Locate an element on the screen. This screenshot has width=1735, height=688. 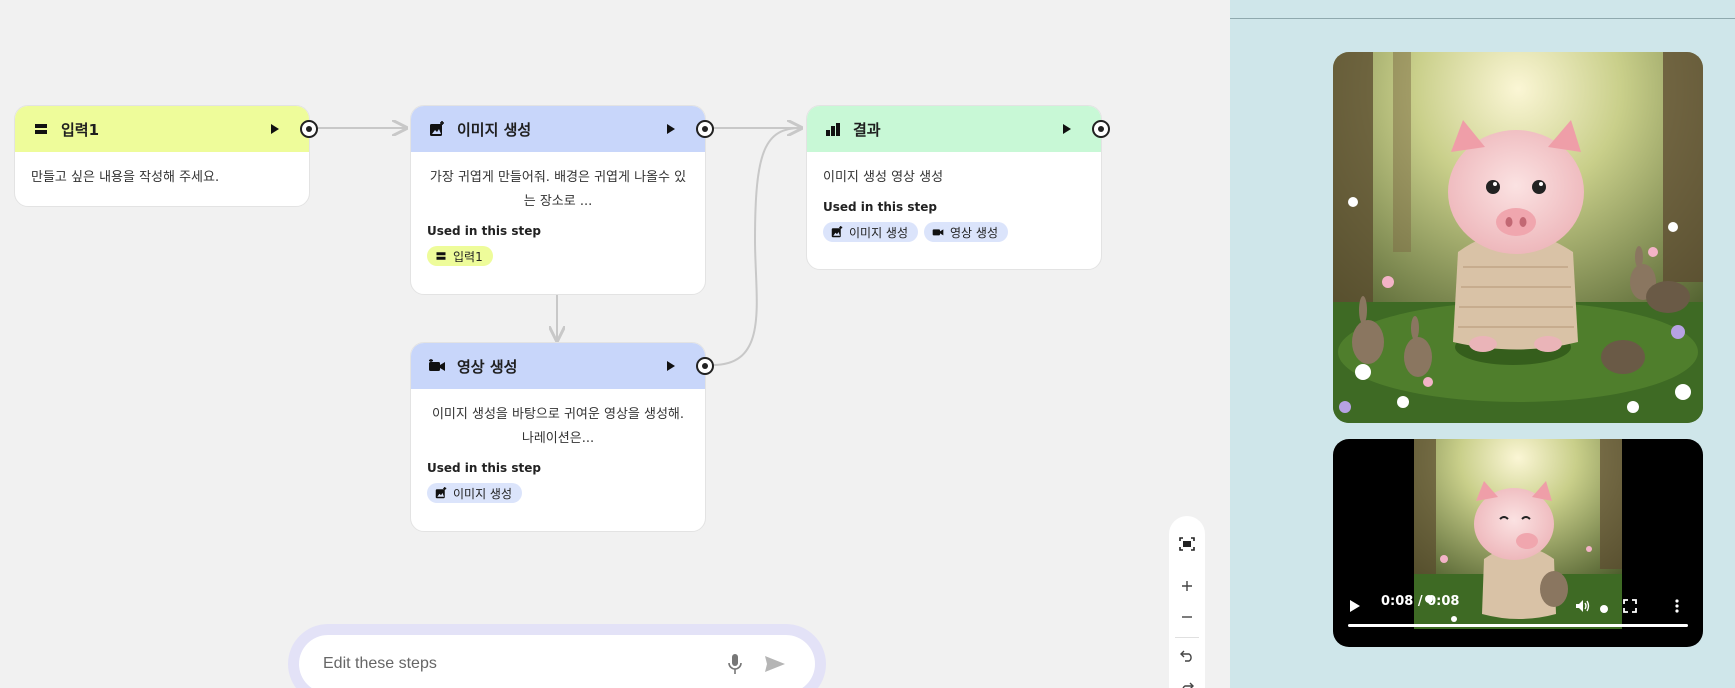
panel-divider is located at coordinates (1482, 18).